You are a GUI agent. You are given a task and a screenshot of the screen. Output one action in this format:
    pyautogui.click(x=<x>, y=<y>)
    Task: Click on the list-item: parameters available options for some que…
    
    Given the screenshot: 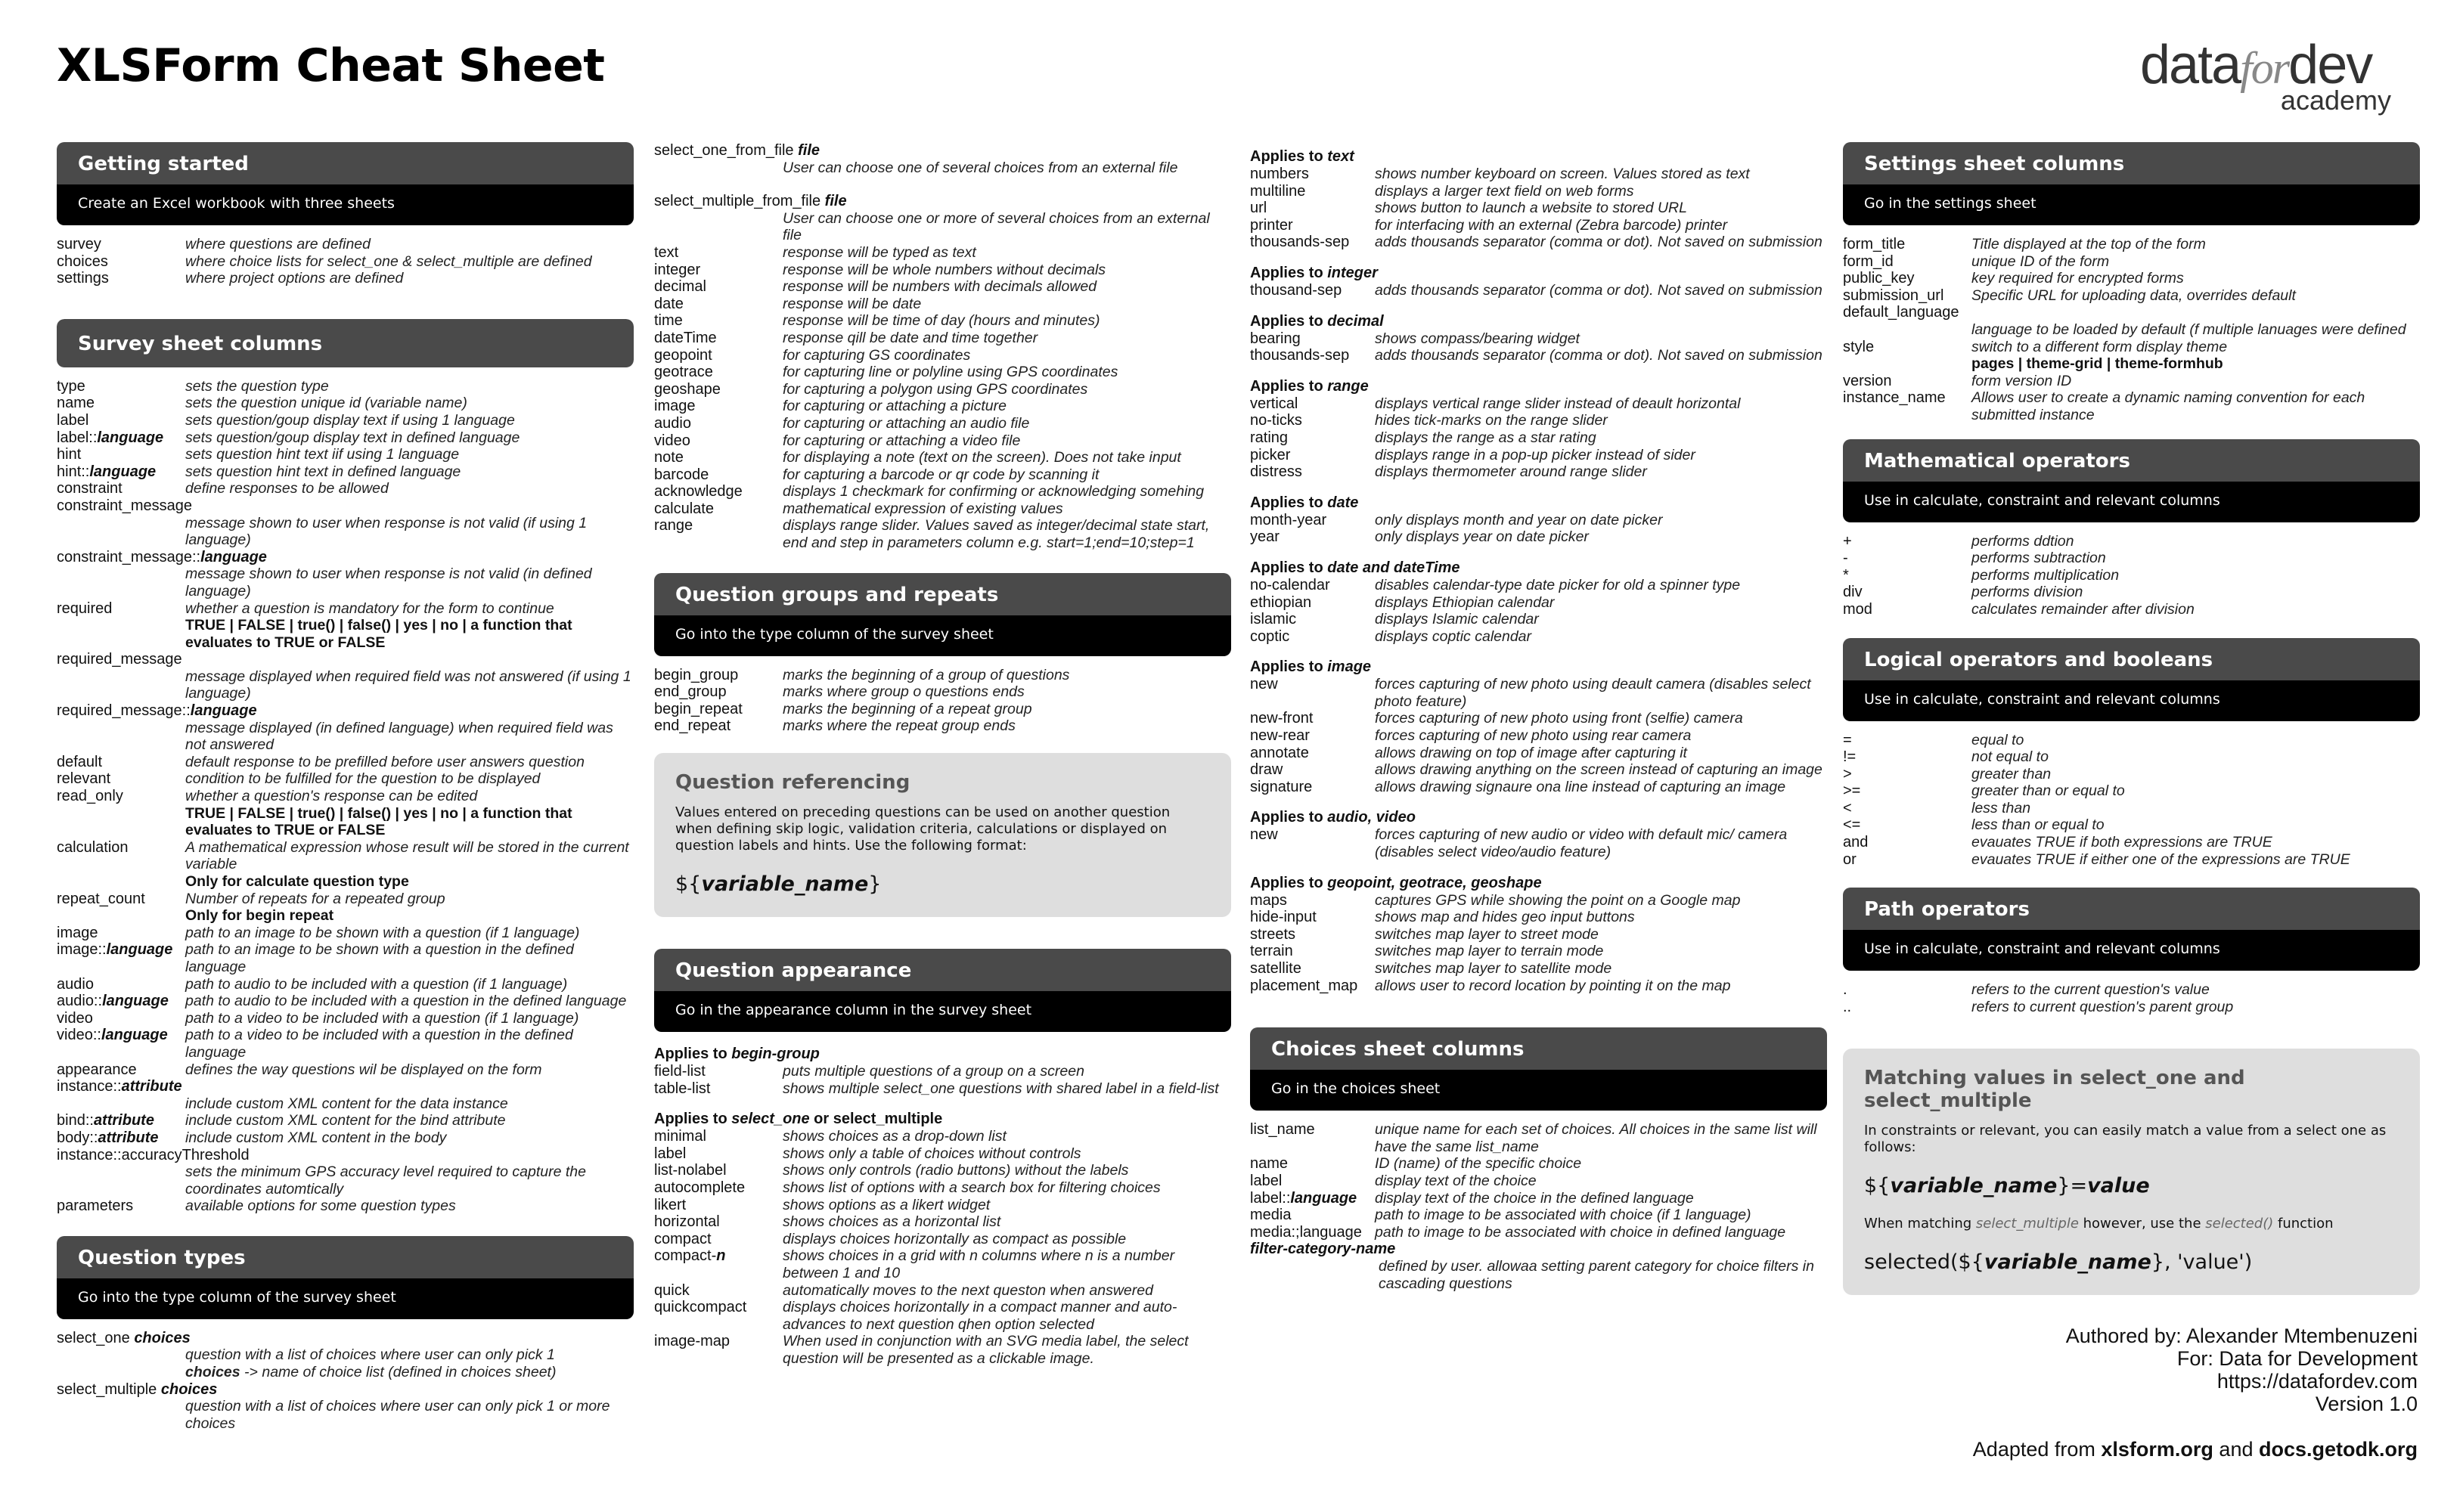 What is the action you would take?
    pyautogui.click(x=346, y=1206)
    